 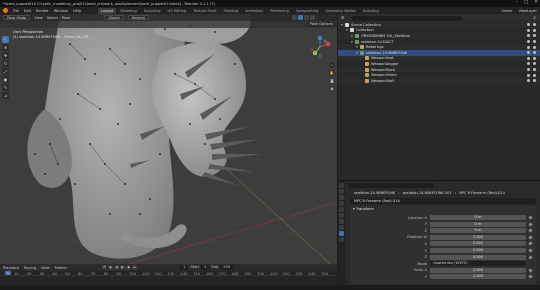 I want to click on bone-name-field: NPC R Forearm (Rod).014, so click(x=443, y=201).